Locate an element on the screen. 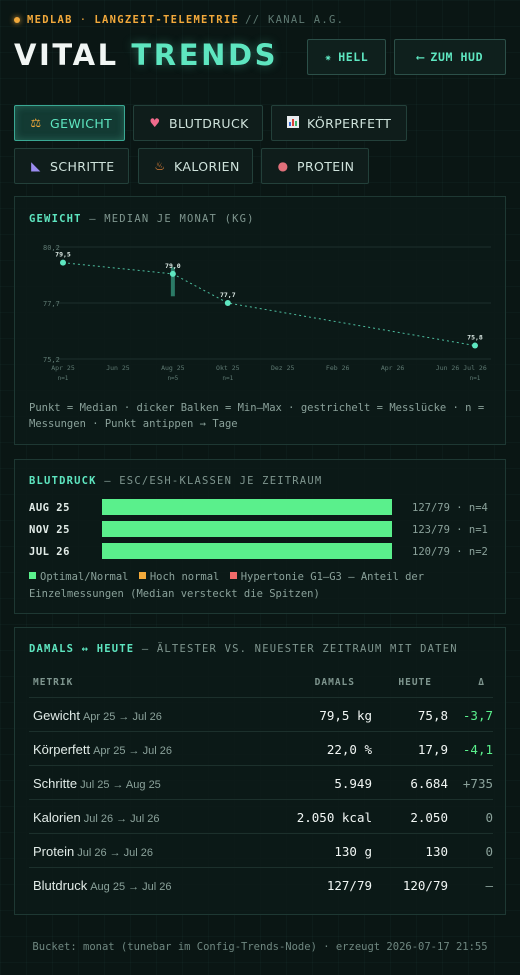  col-now-header: HEUTE is located at coordinates (415, 682).